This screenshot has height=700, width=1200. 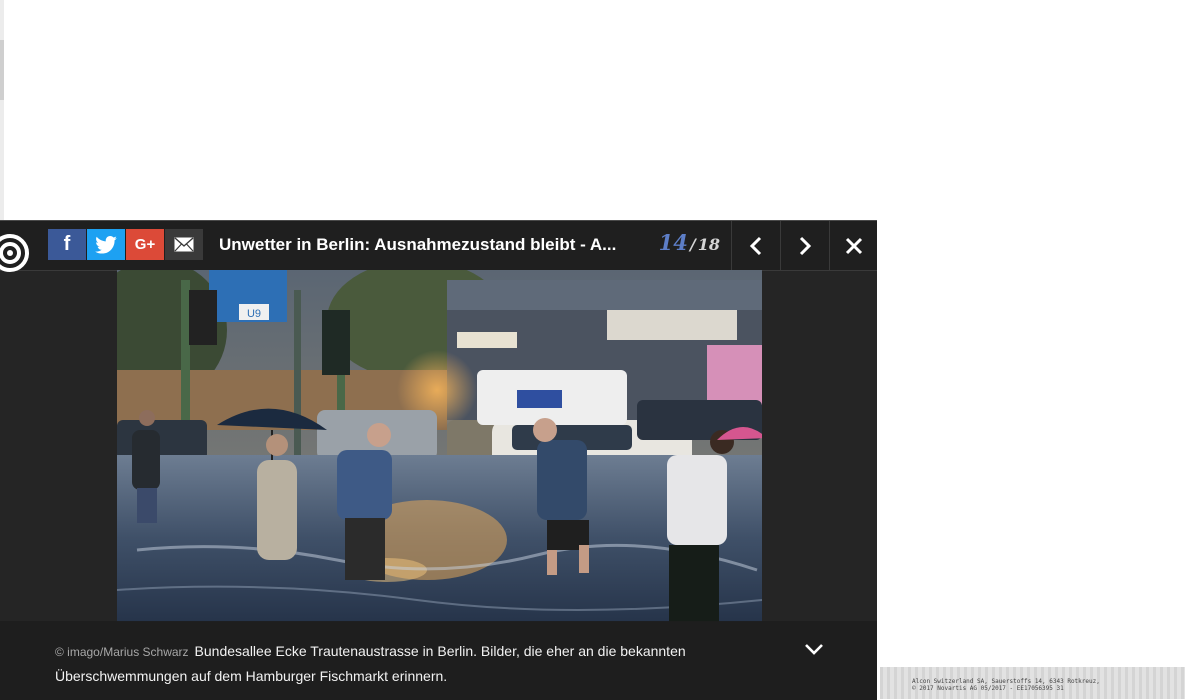 I want to click on chevron-right-icon, so click(x=805, y=245).